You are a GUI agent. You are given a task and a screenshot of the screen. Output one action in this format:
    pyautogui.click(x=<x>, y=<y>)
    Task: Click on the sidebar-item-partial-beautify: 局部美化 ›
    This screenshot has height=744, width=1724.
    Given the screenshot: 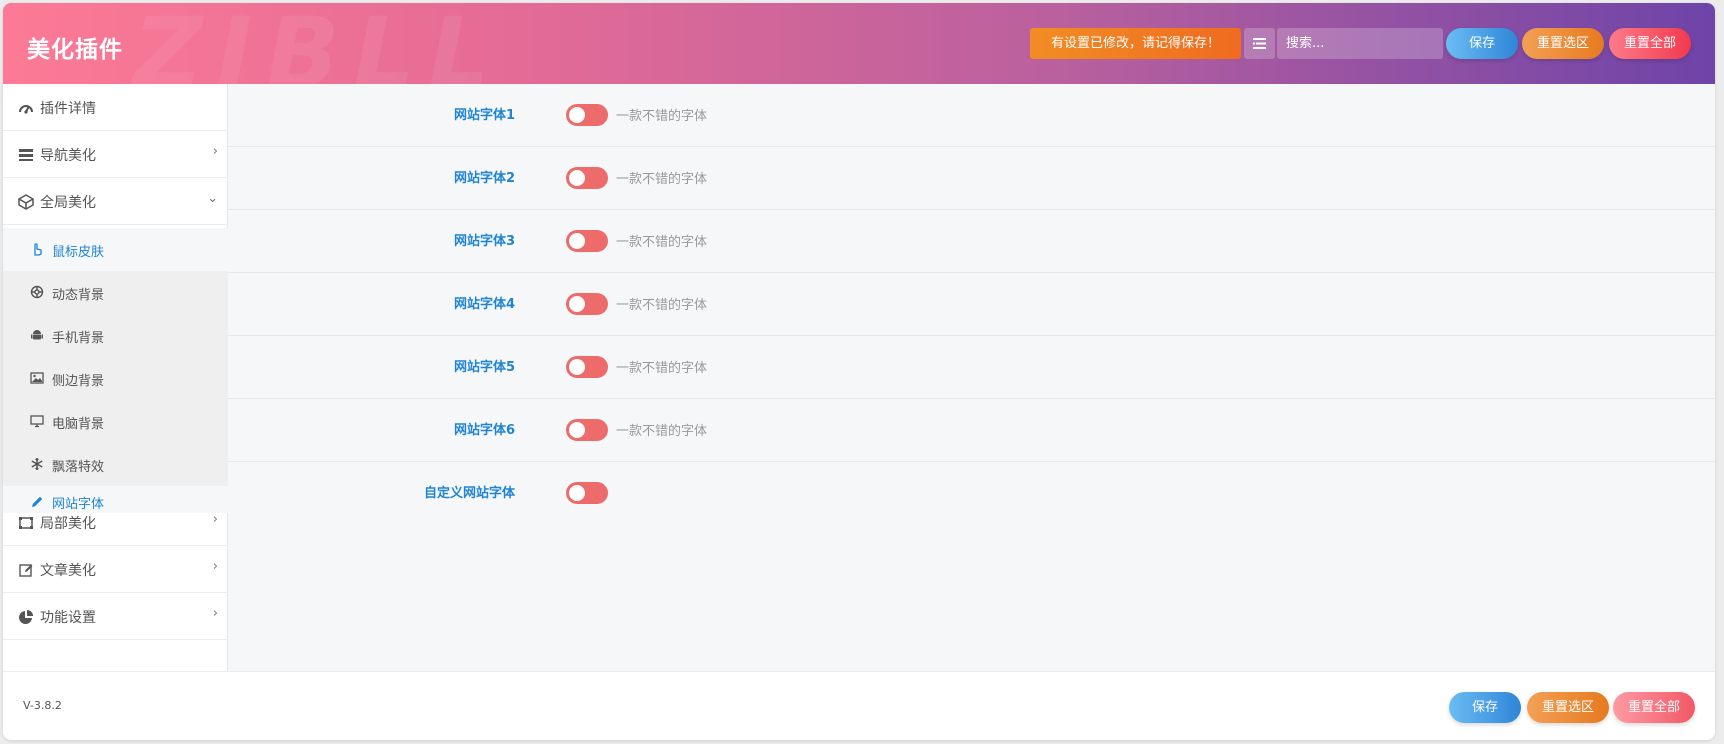 What is the action you would take?
    pyautogui.click(x=115, y=522)
    